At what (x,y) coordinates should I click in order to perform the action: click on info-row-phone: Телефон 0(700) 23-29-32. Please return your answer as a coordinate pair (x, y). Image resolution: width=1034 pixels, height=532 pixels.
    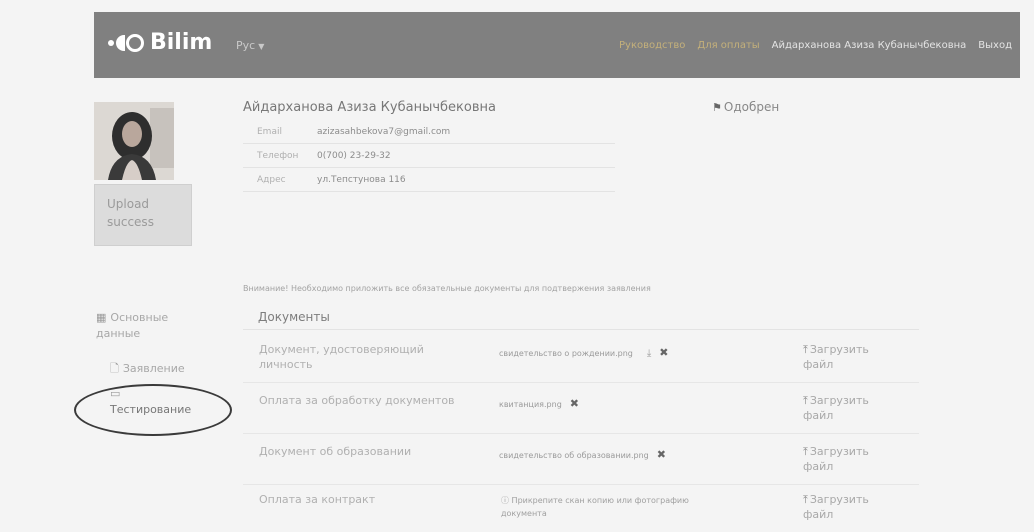
    Looking at the image, I should click on (429, 155).